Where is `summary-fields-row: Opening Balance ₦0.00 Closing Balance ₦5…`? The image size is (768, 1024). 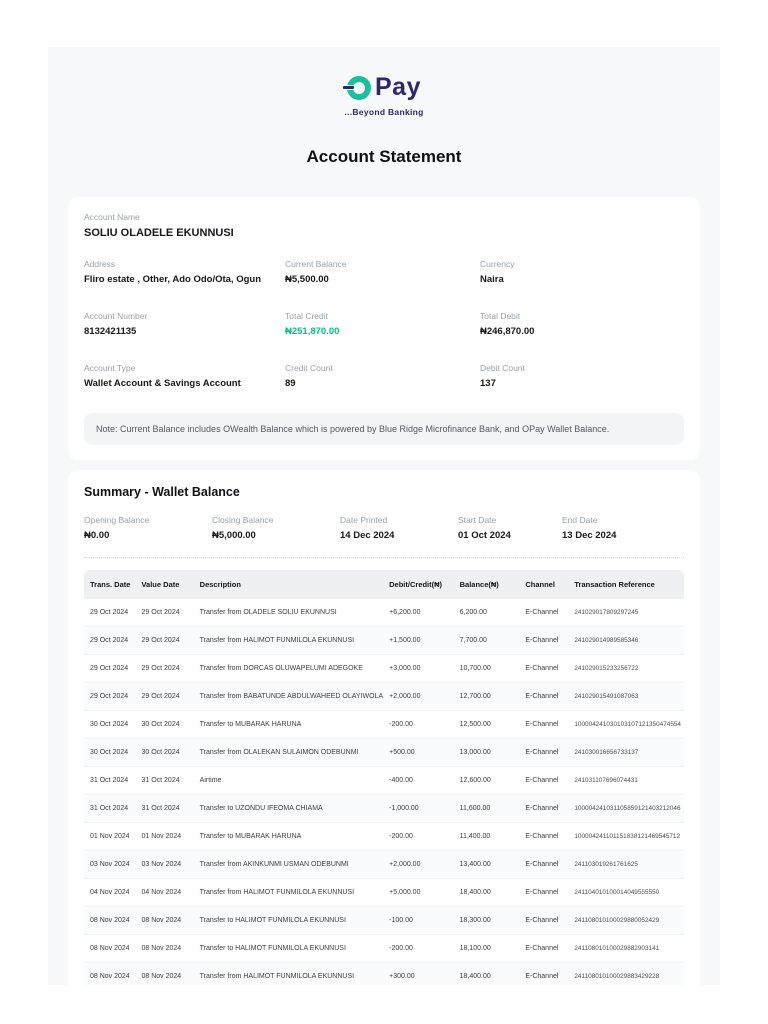
summary-fields-row: Opening Balance ₦0.00 Closing Balance ₦5… is located at coordinates (384, 528).